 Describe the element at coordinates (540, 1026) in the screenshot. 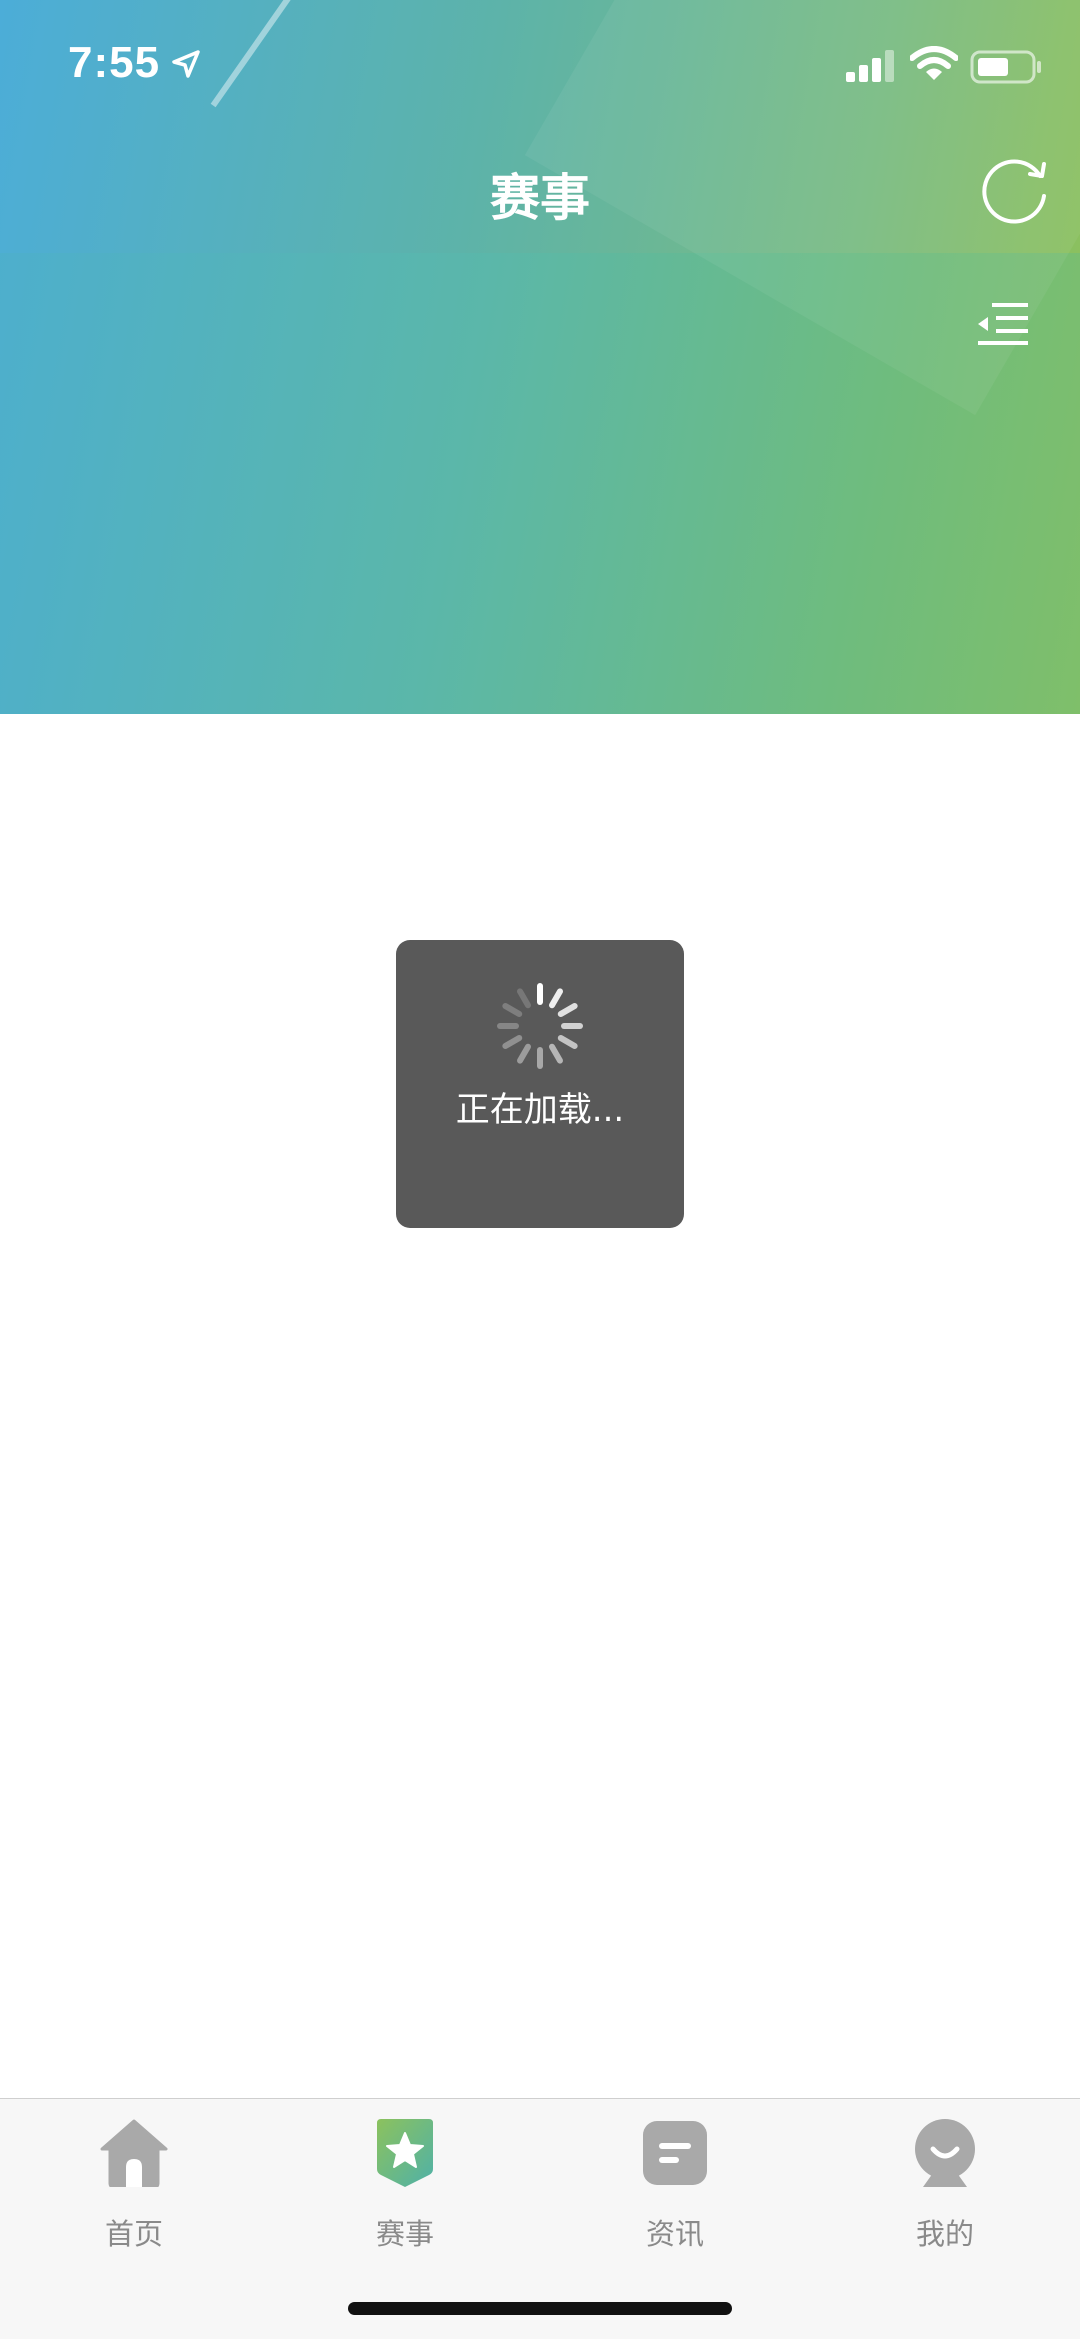

I see `loading-spinner-icon` at that location.